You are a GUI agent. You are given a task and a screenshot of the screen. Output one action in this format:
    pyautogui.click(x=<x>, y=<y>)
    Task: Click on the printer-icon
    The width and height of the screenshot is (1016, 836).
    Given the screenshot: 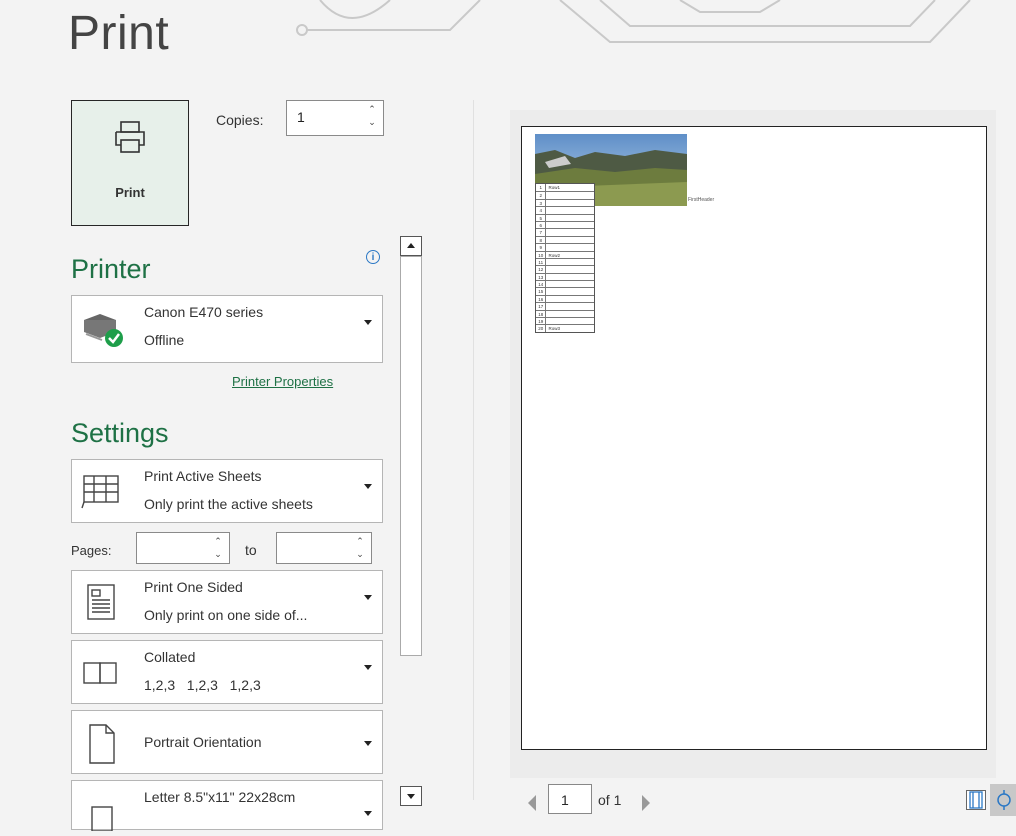 What is the action you would take?
    pyautogui.click(x=130, y=139)
    